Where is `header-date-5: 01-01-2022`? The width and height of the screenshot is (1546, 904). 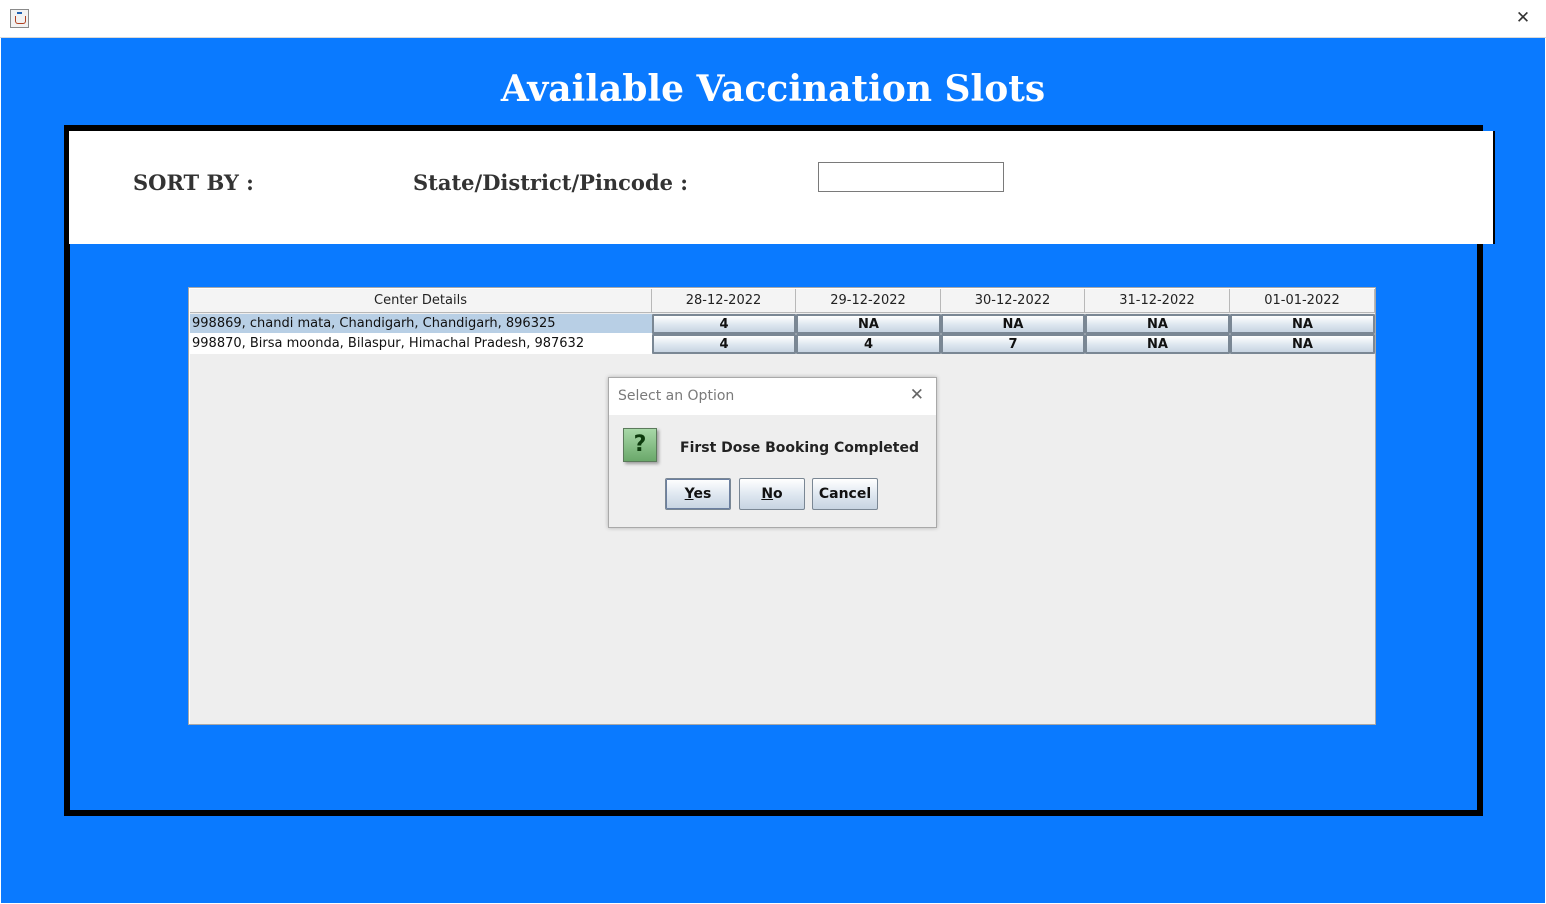
header-date-5: 01-01-2022 is located at coordinates (1302, 301).